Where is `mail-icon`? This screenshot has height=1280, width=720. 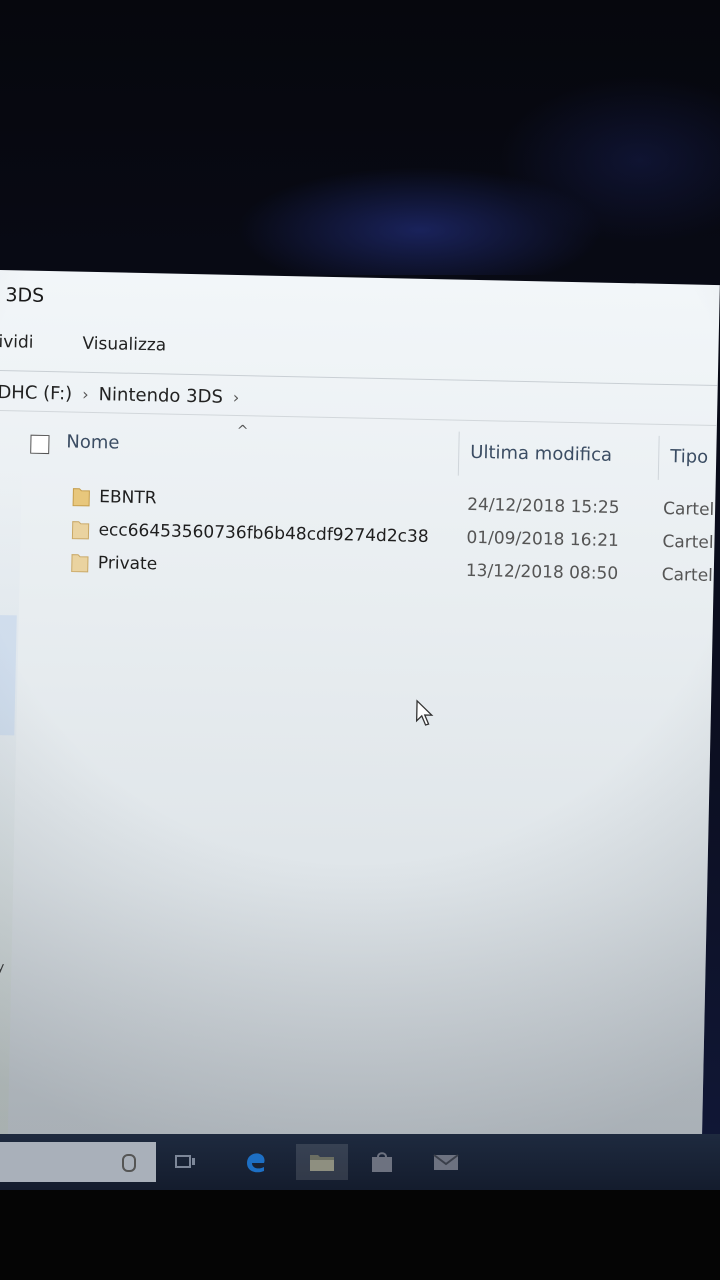
mail-icon is located at coordinates (446, 1162).